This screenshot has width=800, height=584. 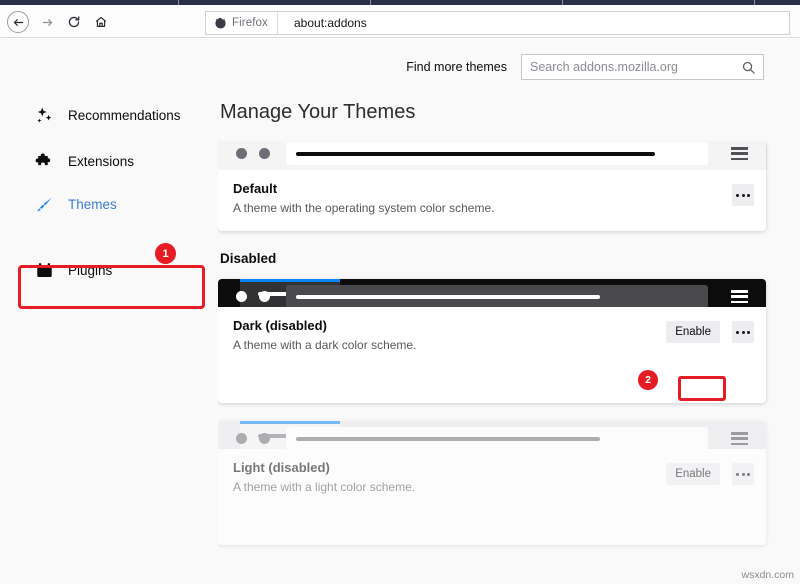 I want to click on url-bar: Firefox about:addons, so click(x=497, y=23).